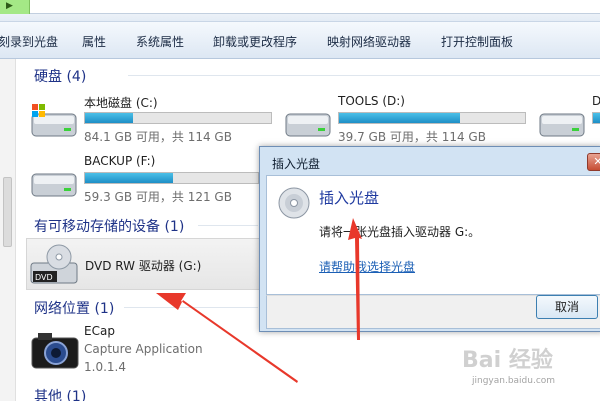 The height and width of the screenshot is (401, 600). What do you see at coordinates (227, 338) in the screenshot?
I see `arrow-to-dvd` at bounding box center [227, 338].